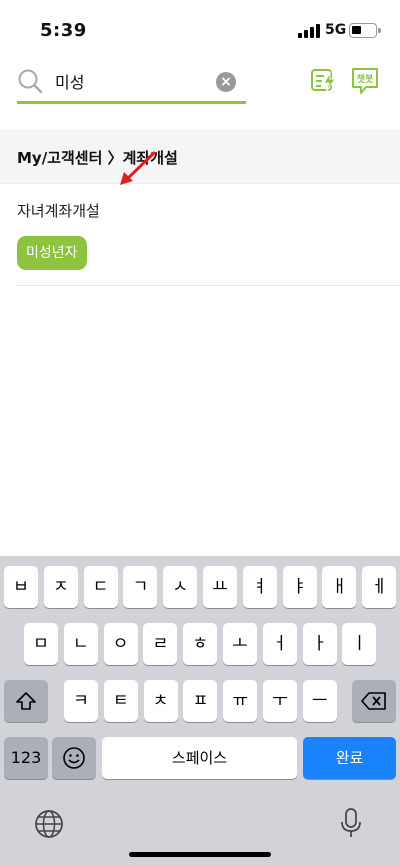 This screenshot has width=400, height=866. Describe the element at coordinates (200, 854) in the screenshot. I see `home-indicator` at that location.